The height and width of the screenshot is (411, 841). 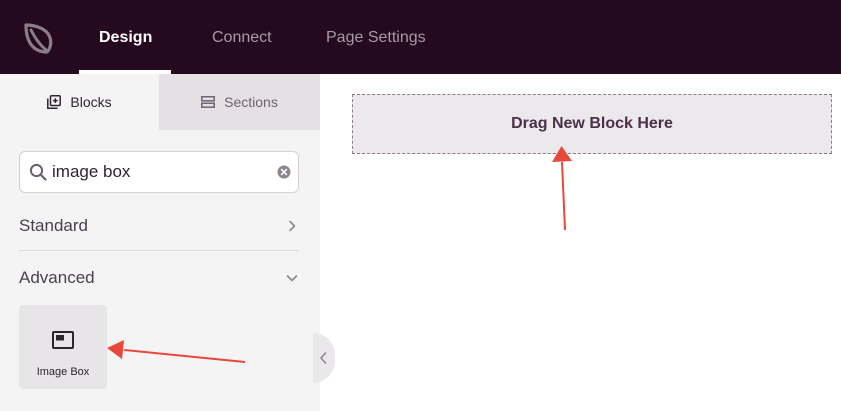 I want to click on tab-connect: Connect, so click(x=242, y=37).